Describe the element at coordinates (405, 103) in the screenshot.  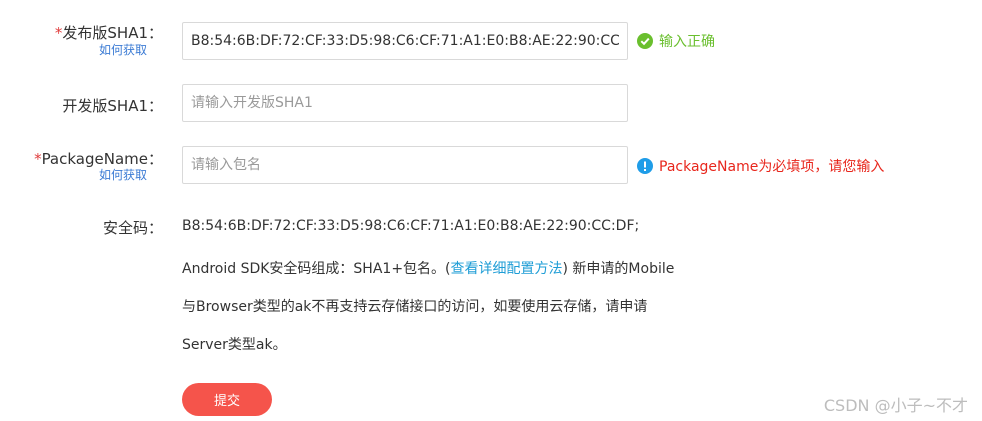
I see `dev-sha1-input` at that location.